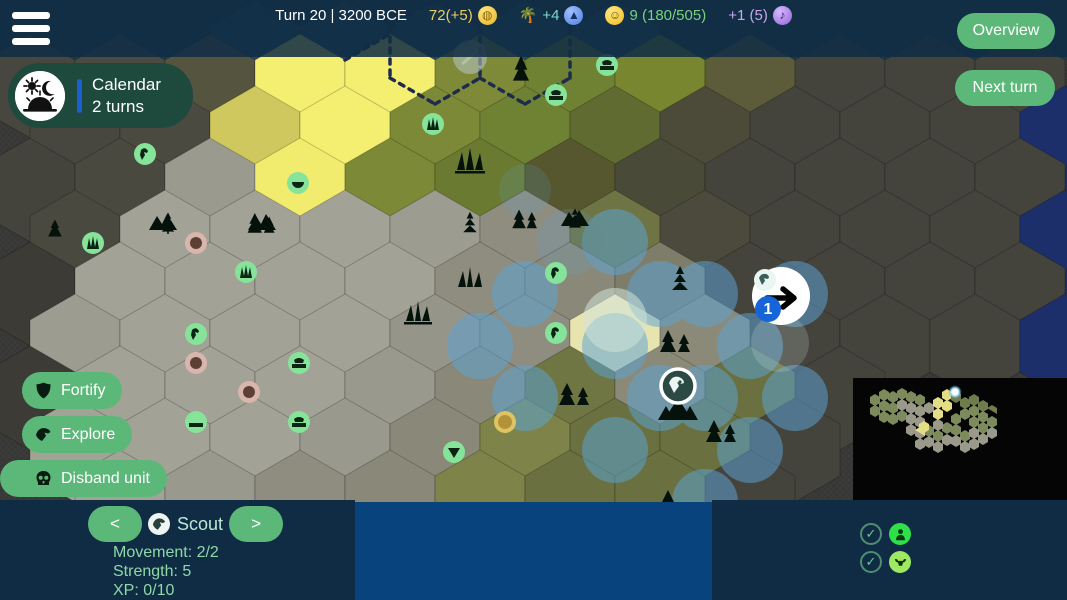 This screenshot has width=1067, height=600. What do you see at coordinates (166, 552) in the screenshot?
I see `unit-stat-movement: Movement: 2/2` at bounding box center [166, 552].